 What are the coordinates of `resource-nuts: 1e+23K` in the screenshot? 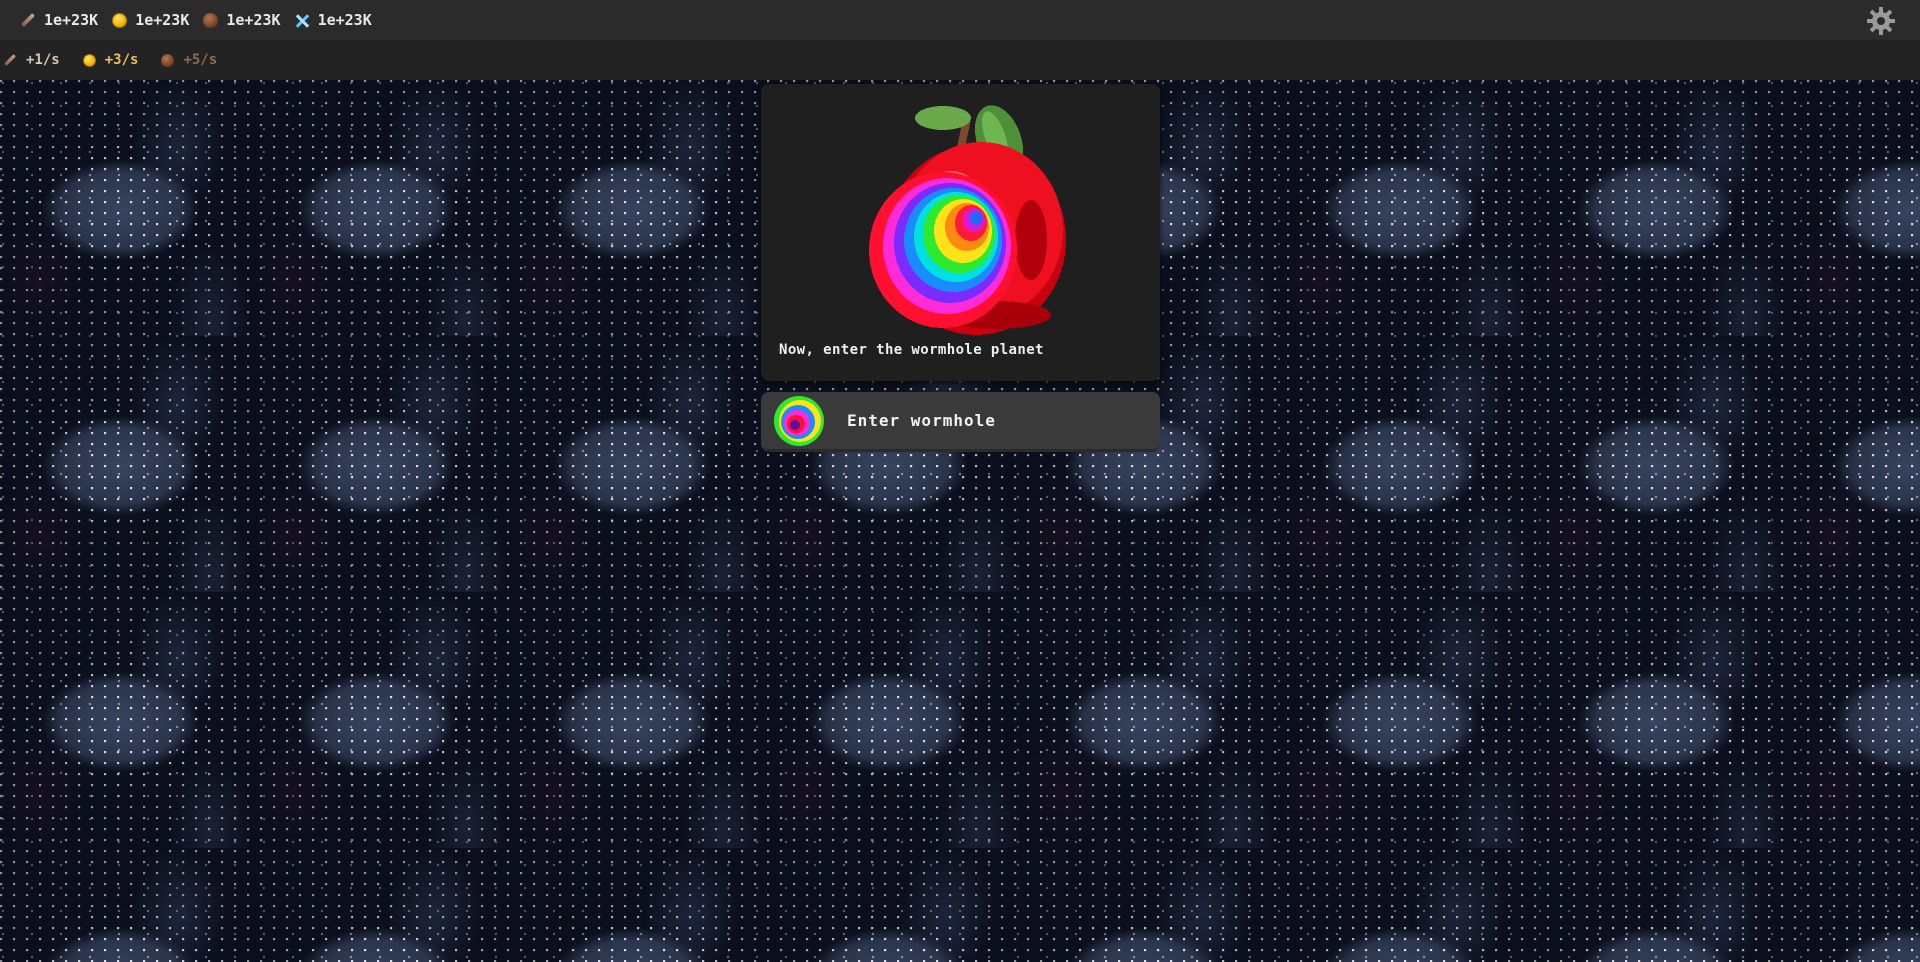 It's located at (242, 20).